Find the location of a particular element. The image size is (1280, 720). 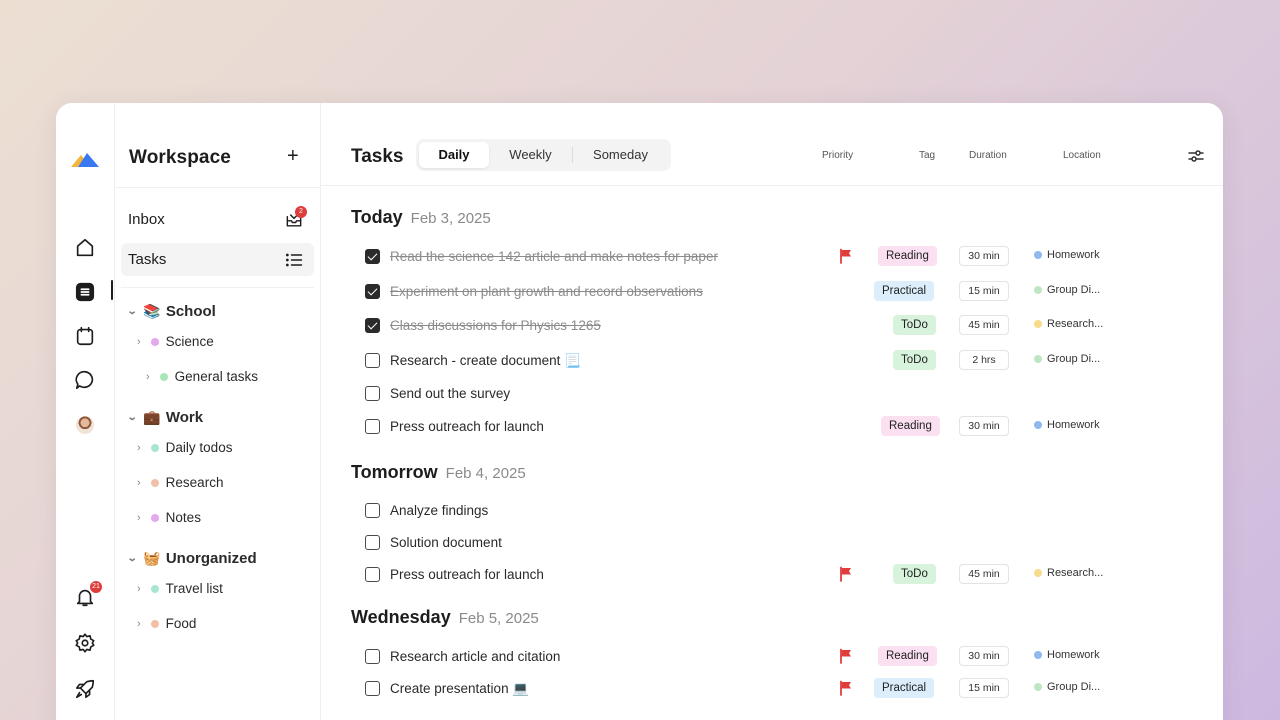

column-header-tag: Tag is located at coordinates (927, 155).